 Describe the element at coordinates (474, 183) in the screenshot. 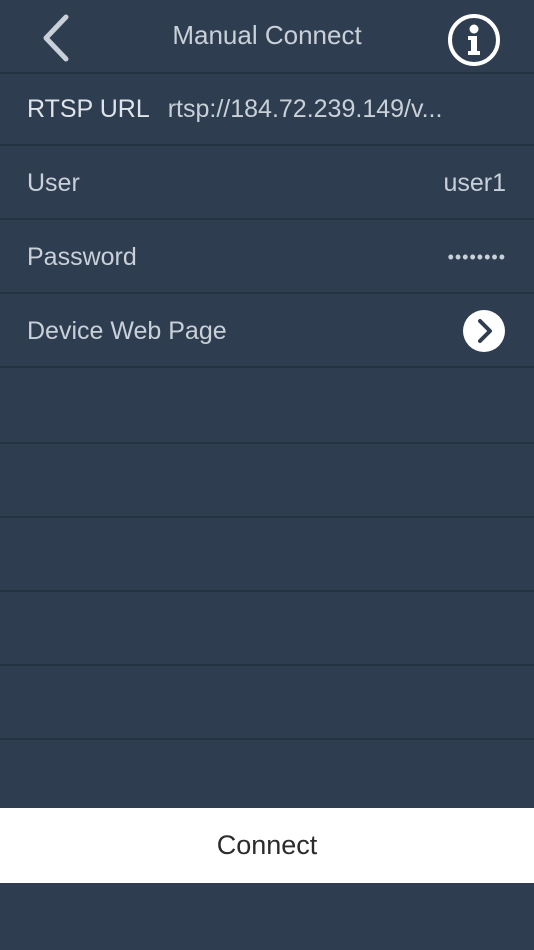

I see `user-field: user1` at that location.